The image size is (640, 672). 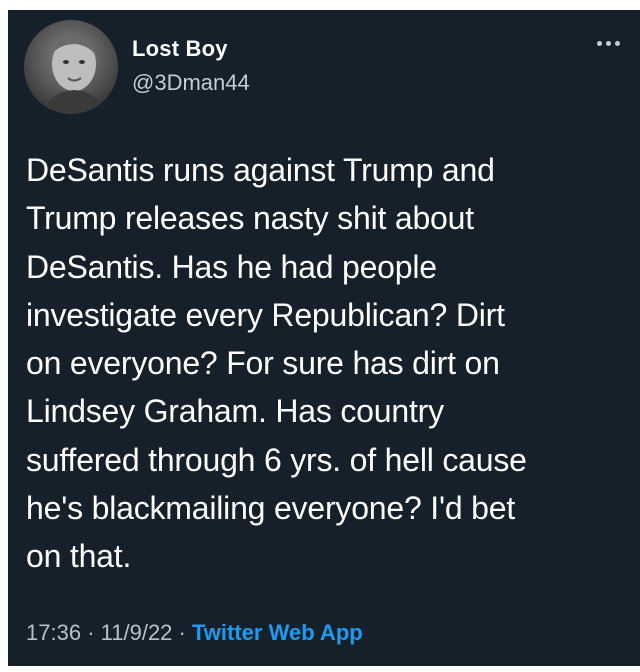 I want to click on more-horizontal-icon, so click(x=599, y=43).